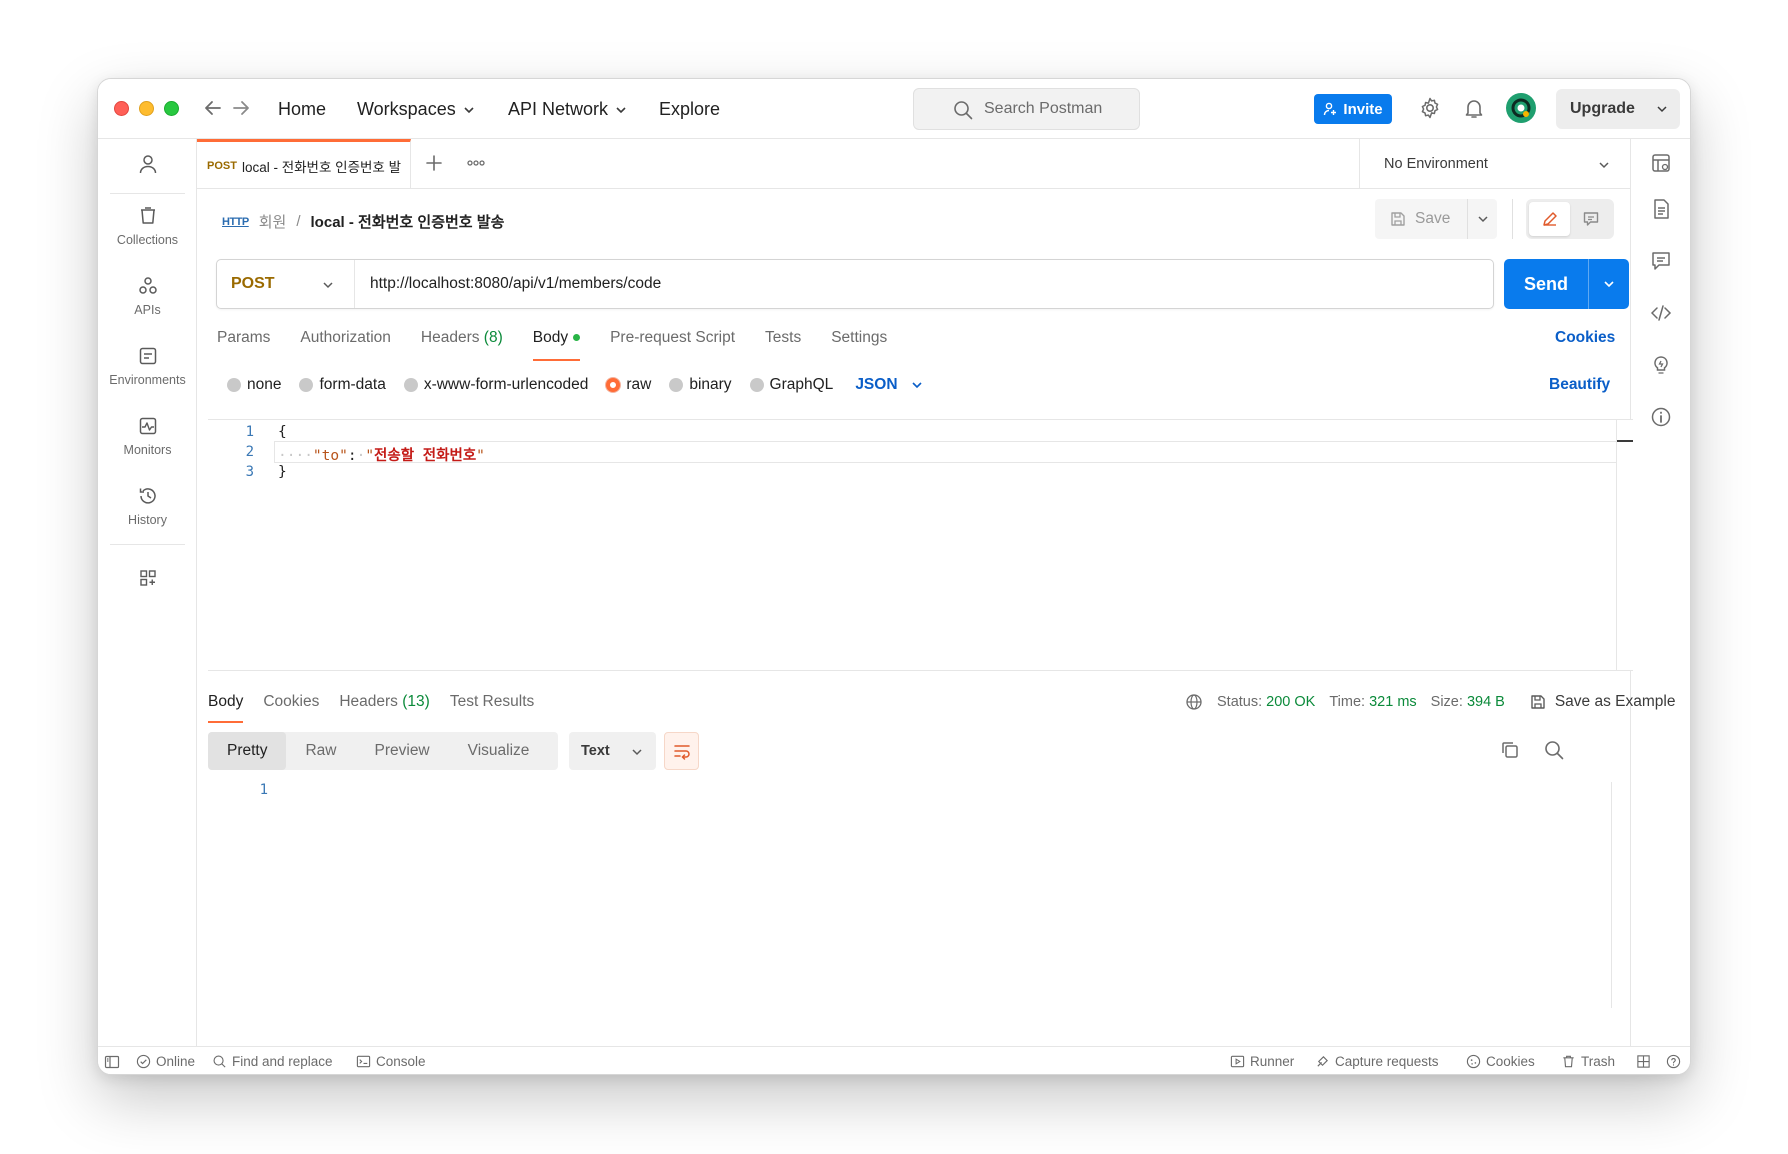  Describe the element at coordinates (1590, 219) in the screenshot. I see `comment-mode-button` at that location.